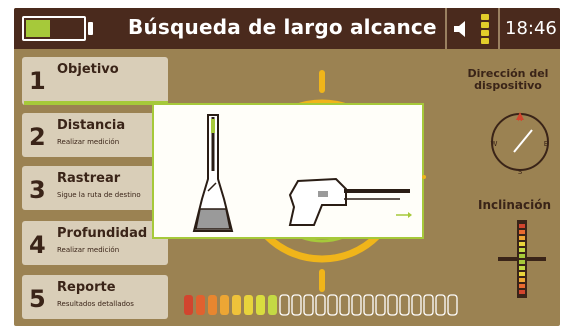 The height and width of the screenshot is (331, 566). Describe the element at coordinates (37, 190) in the screenshot. I see `menu-number: 3` at that location.